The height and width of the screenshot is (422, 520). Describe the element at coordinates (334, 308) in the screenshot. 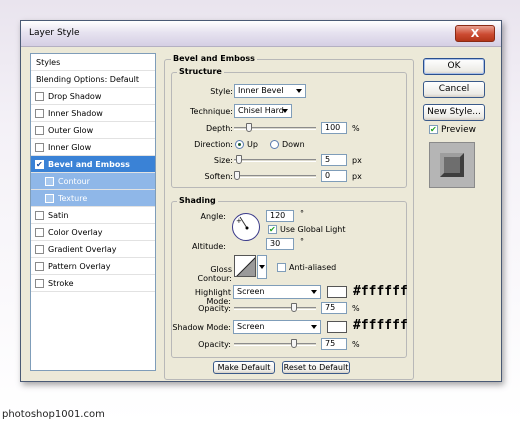

I see `highlight-opacity-input: 75` at that location.